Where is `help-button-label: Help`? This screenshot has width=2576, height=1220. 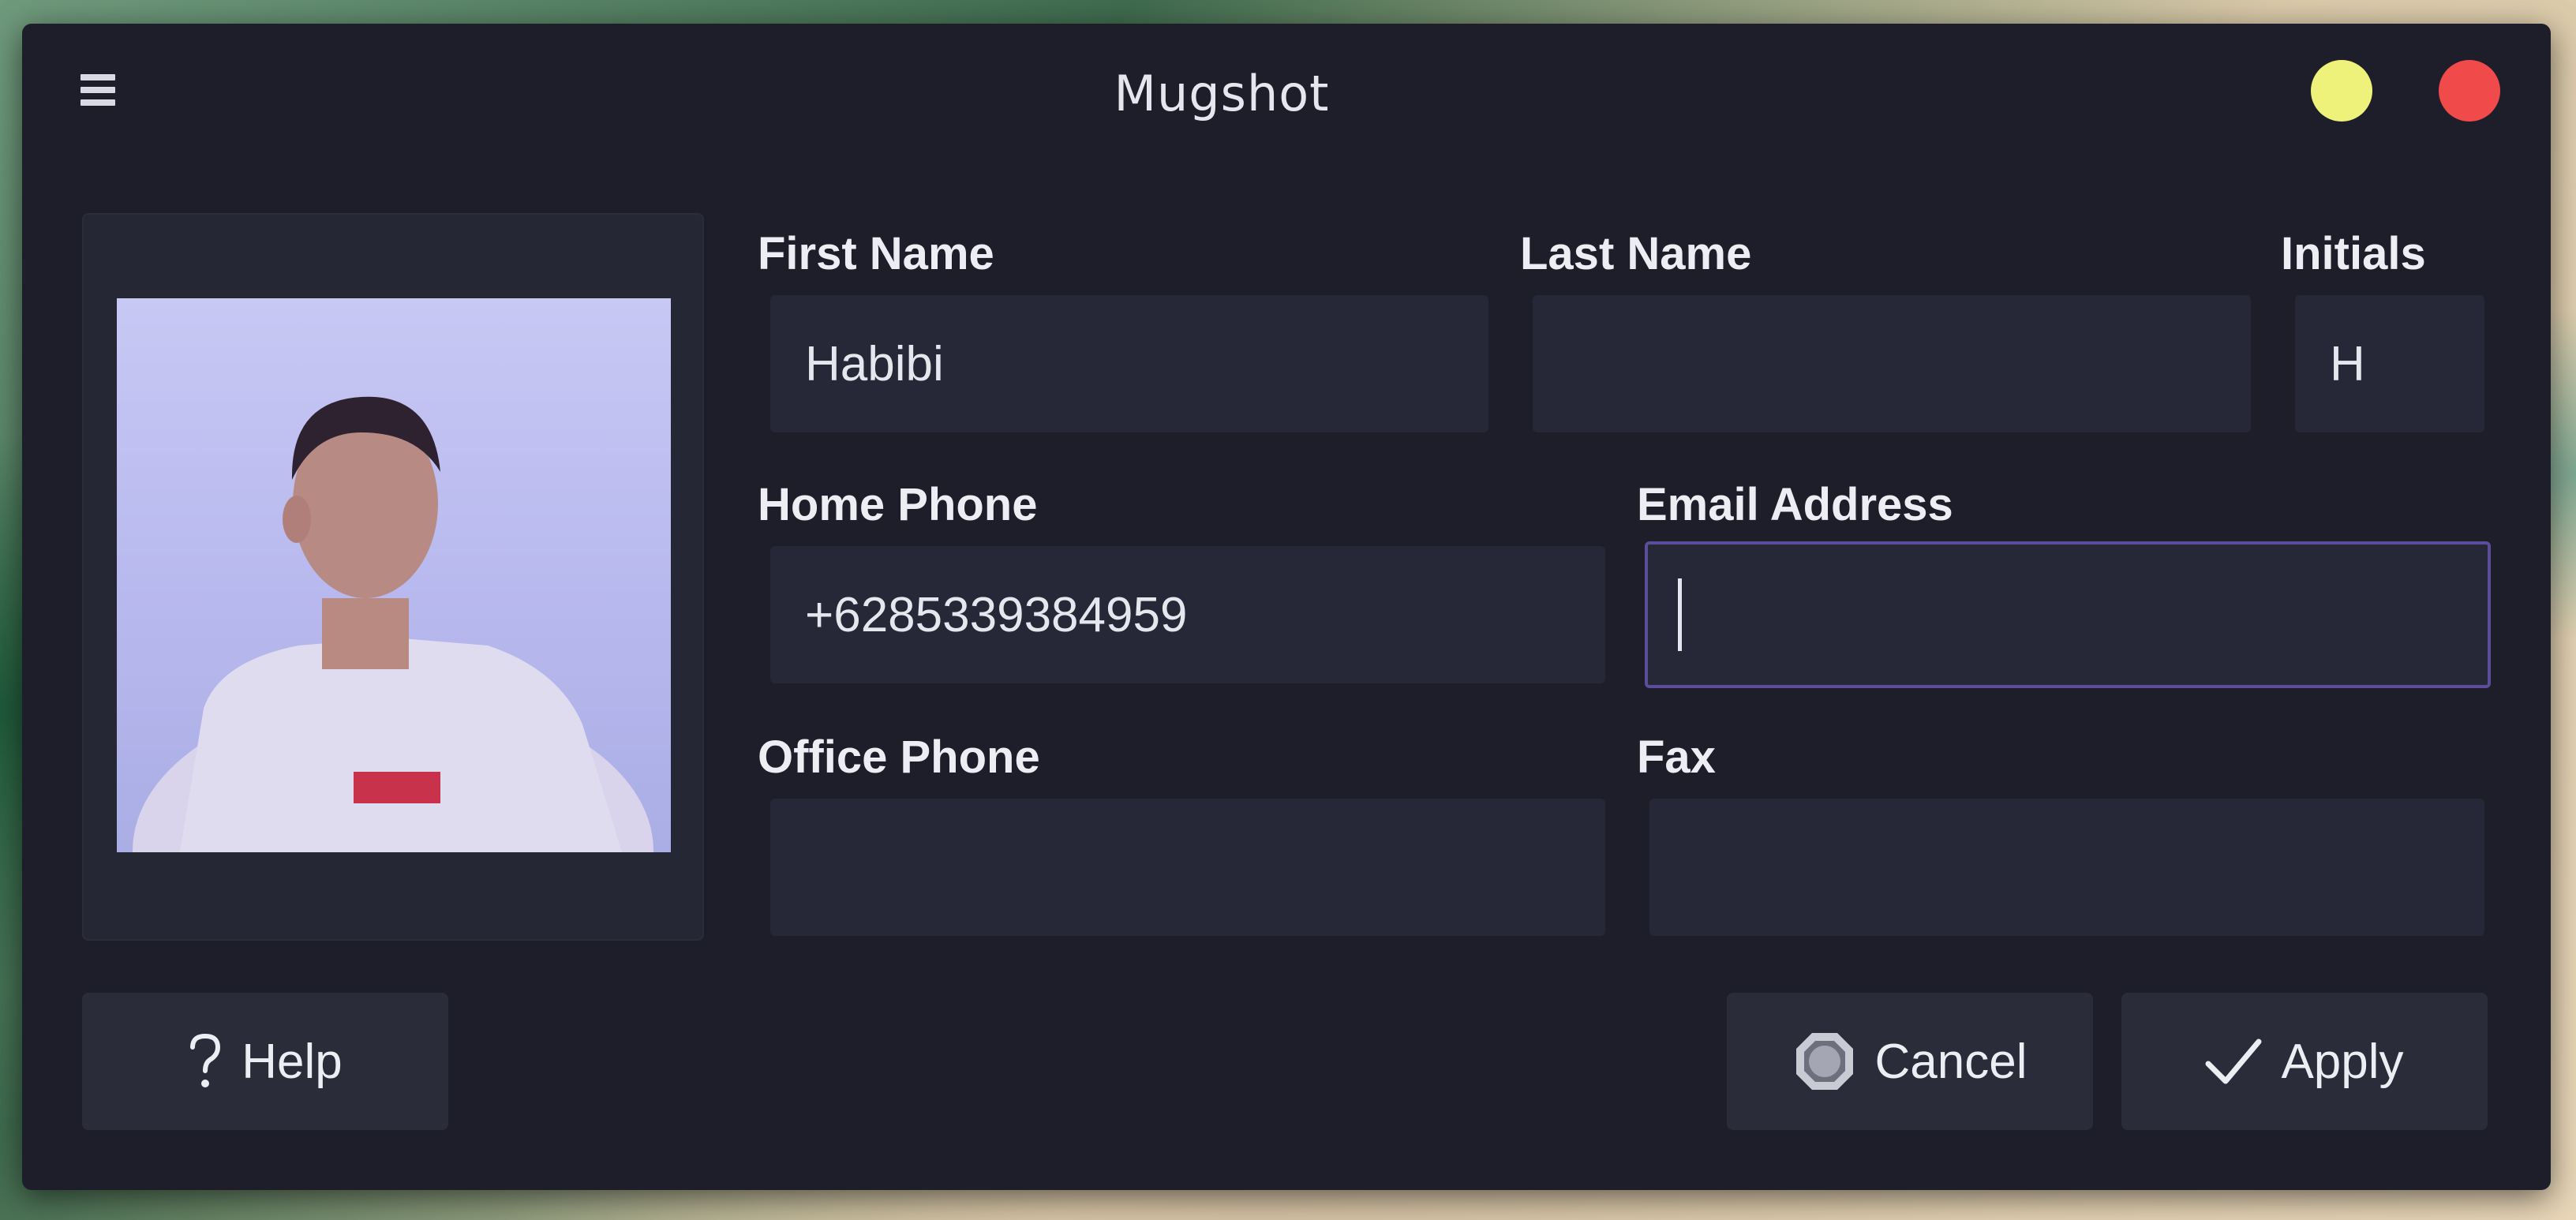 help-button-label: Help is located at coordinates (292, 1061).